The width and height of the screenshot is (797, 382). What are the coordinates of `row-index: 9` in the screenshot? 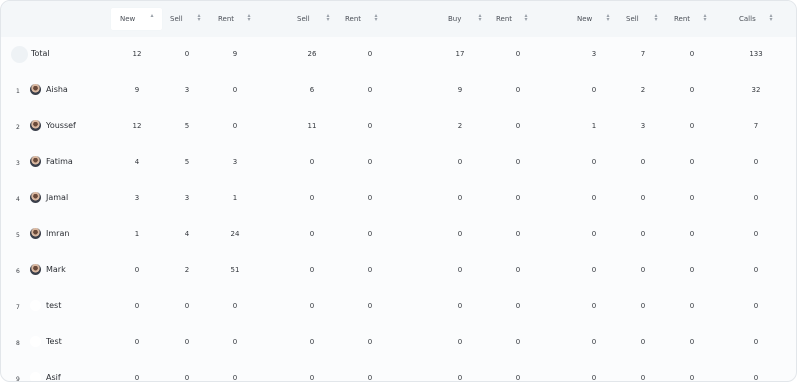 It's located at (18, 379).